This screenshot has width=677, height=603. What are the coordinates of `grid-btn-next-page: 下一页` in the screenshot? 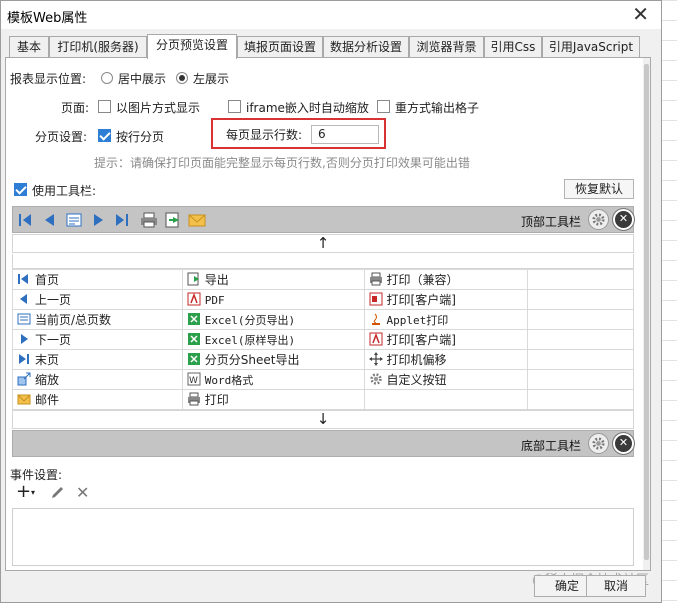 It's located at (97, 339).